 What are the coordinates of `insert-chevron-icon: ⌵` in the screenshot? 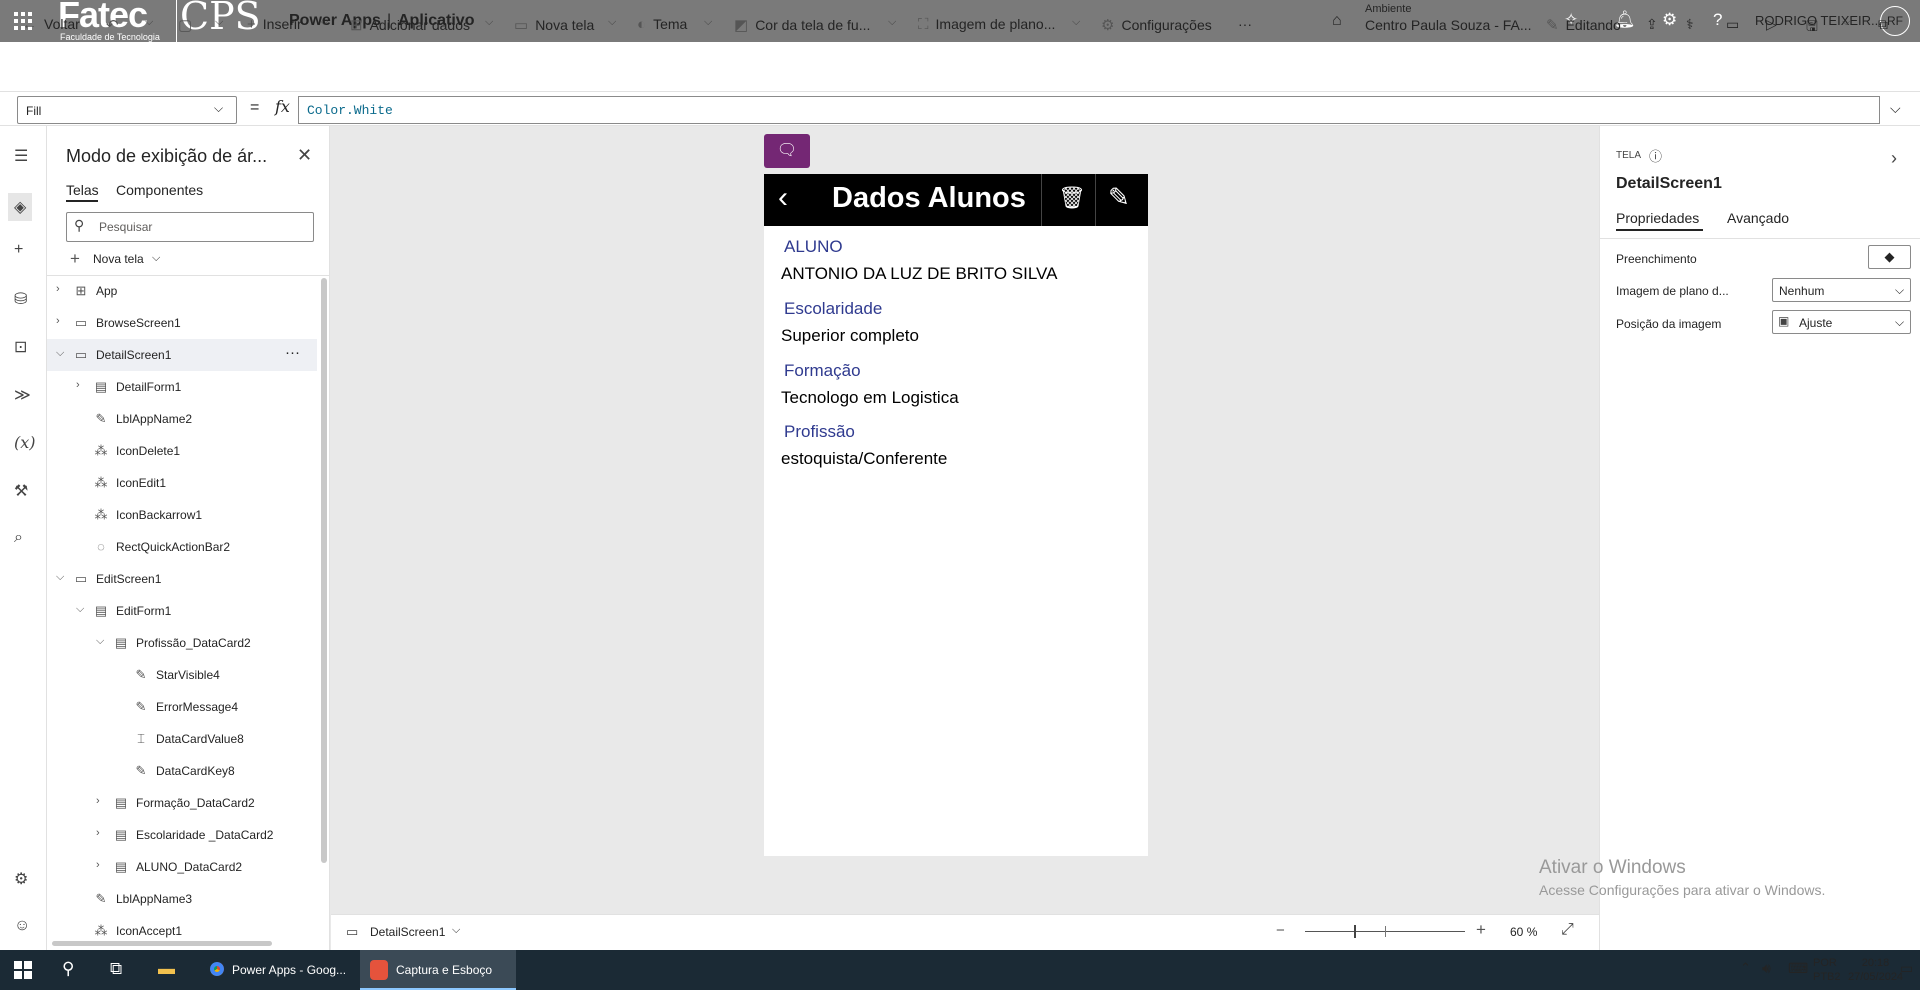 It's located at (324, 22).